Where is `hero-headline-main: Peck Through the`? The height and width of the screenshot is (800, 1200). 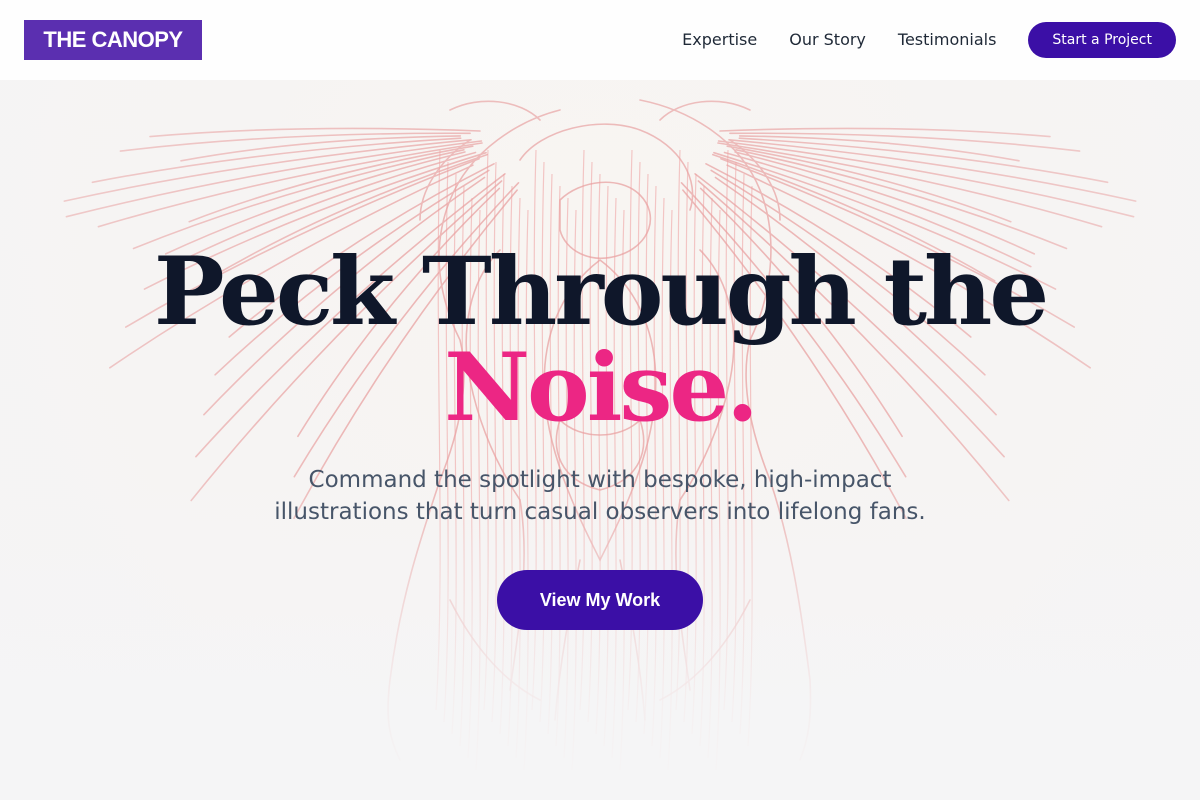 hero-headline-main: Peck Through the is located at coordinates (601, 292).